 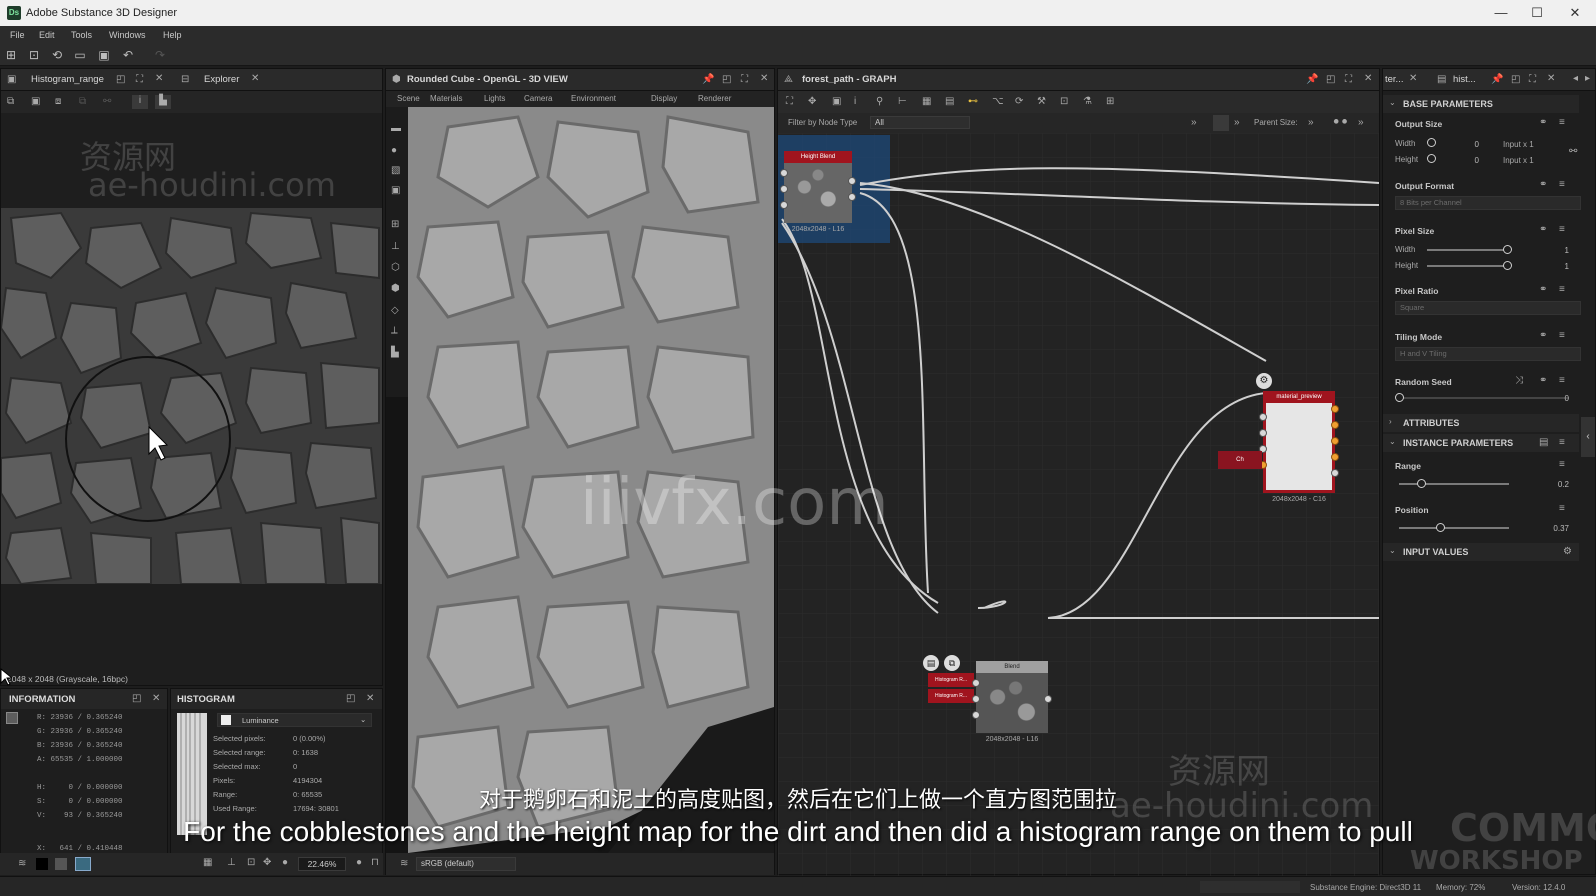 What do you see at coordinates (11, 55) in the screenshot?
I see `new-package-icon: ⊞` at bounding box center [11, 55].